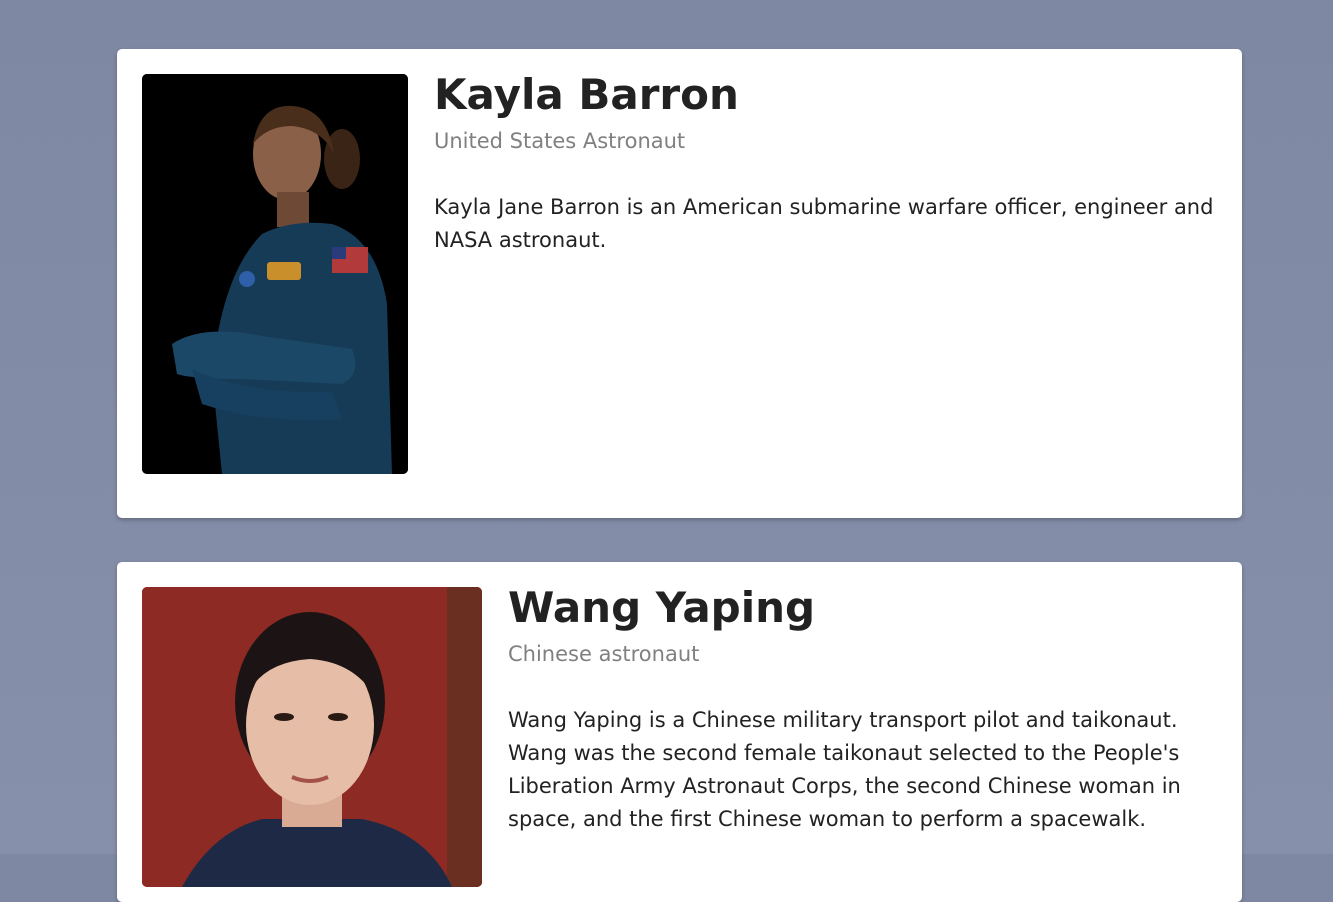  Describe the element at coordinates (586, 94) in the screenshot. I see `astronaut-name: Kayla Barron` at that location.